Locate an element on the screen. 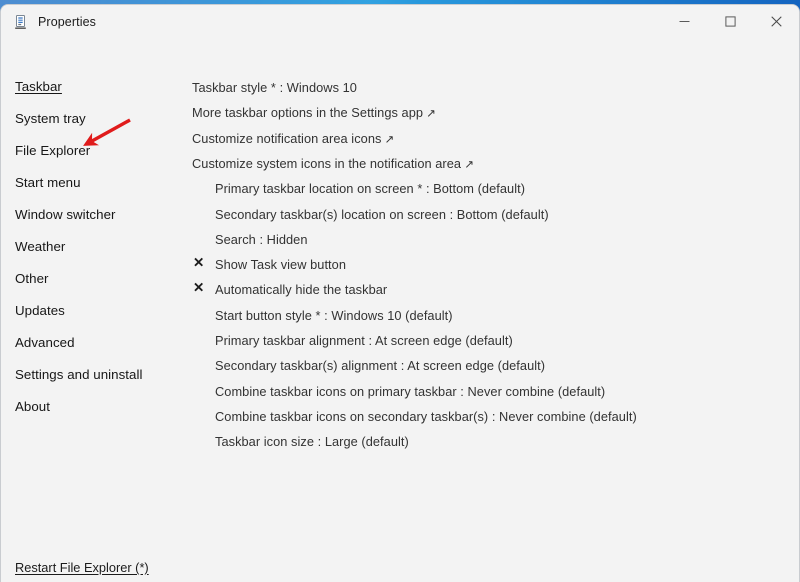  option-row: Search : Hidden is located at coordinates (261, 239).